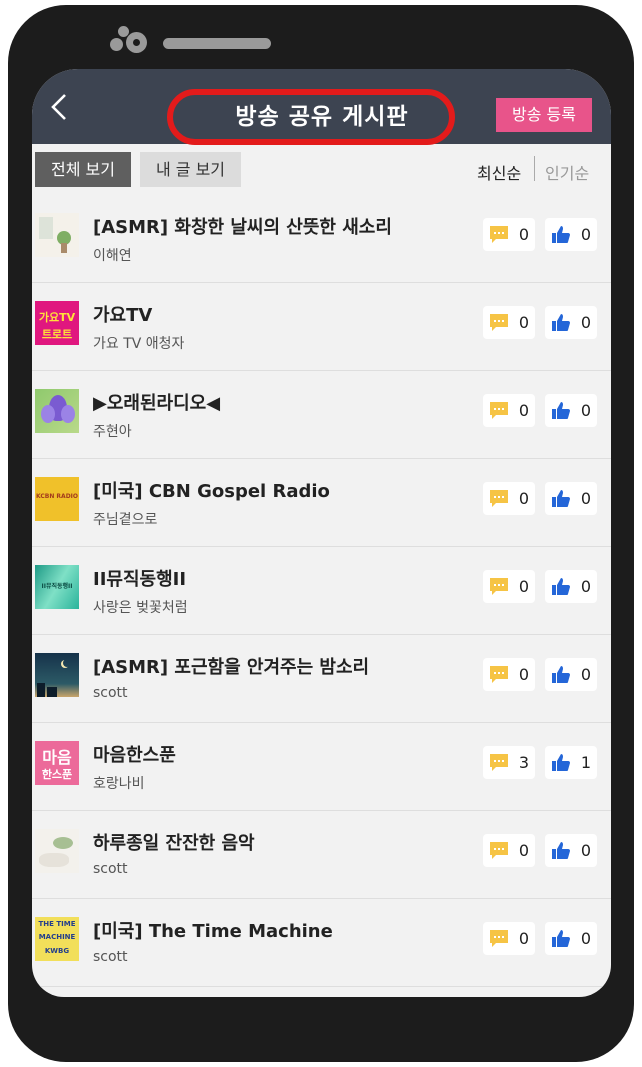 Image resolution: width=642 pixels, height=1067 pixels. I want to click on list-item: [ASMR] 화창한 날씨의 산뜻한 새소리 이해연 0 0, so click(321, 239).